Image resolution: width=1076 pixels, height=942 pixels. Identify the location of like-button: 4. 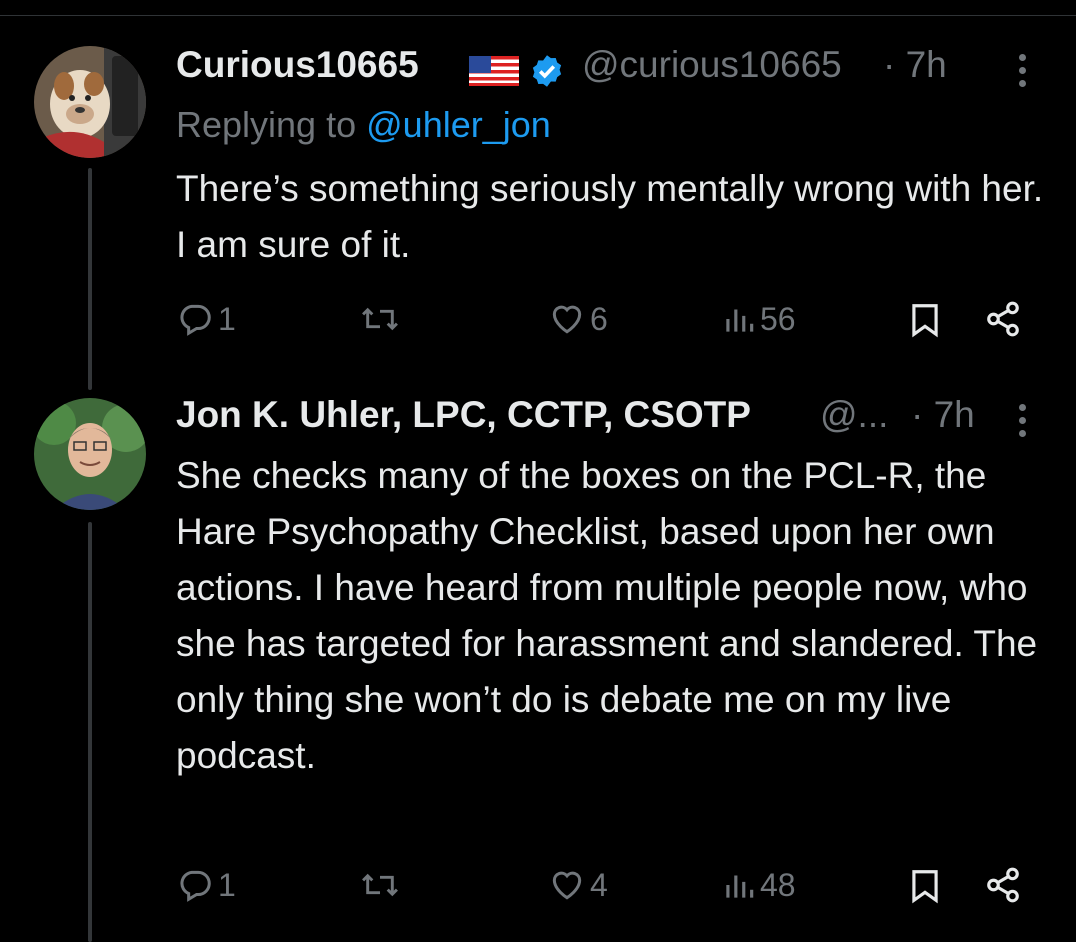
(578, 885).